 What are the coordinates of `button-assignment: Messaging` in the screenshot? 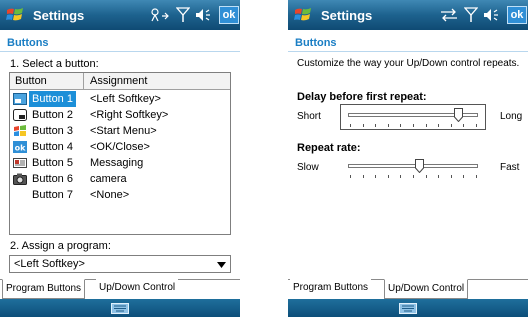 It's located at (117, 163).